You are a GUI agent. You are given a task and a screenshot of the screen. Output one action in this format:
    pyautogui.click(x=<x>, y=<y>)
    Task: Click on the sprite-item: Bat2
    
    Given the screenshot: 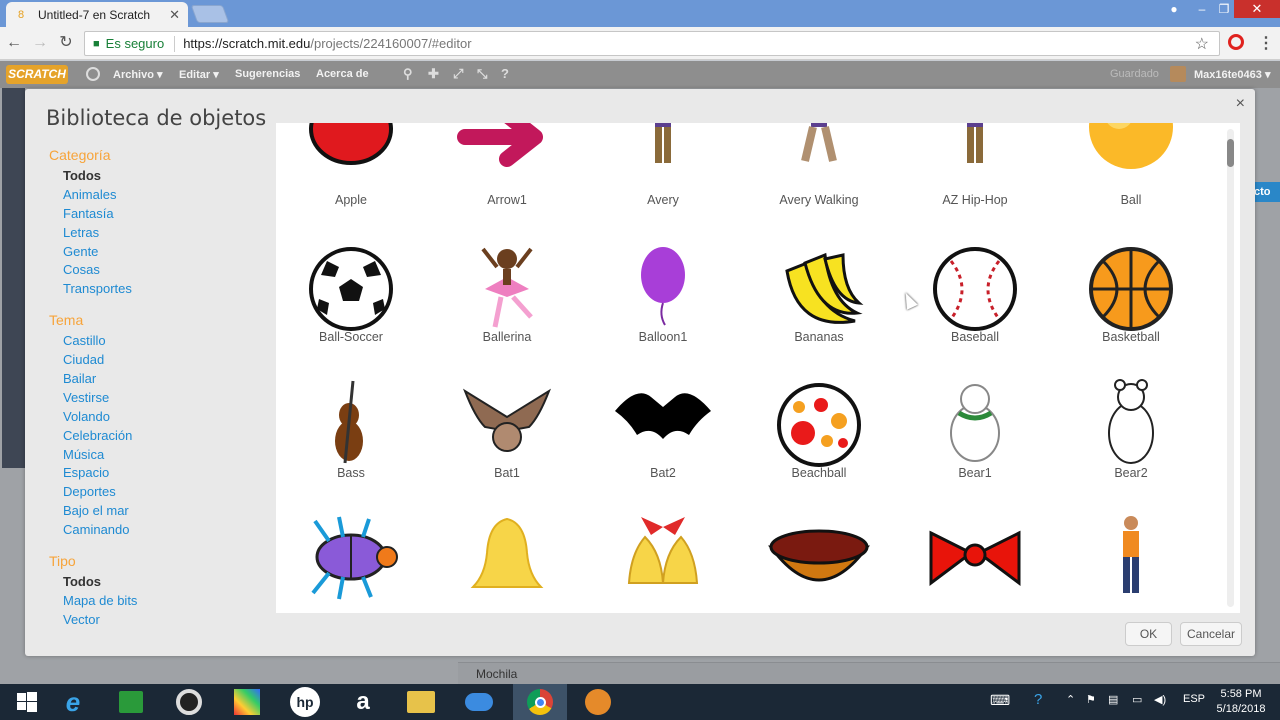 What is the action you would take?
    pyautogui.click(x=663, y=442)
    